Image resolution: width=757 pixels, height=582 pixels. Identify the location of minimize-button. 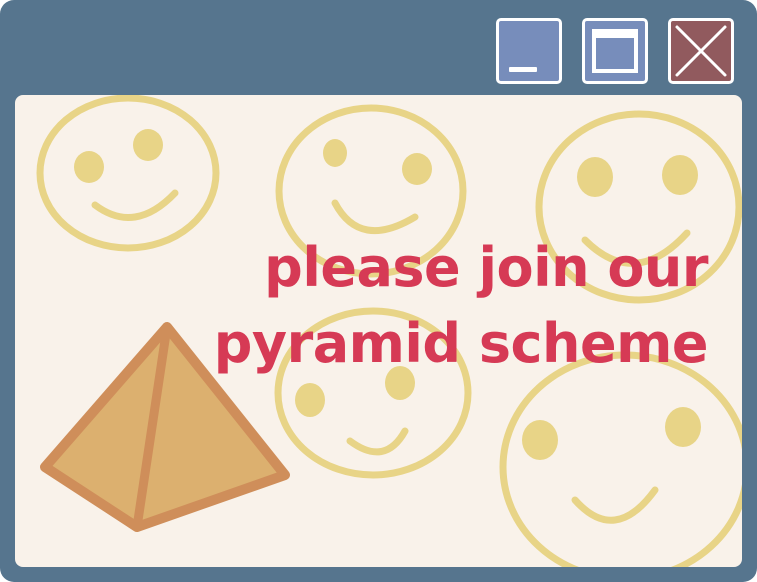
(529, 51).